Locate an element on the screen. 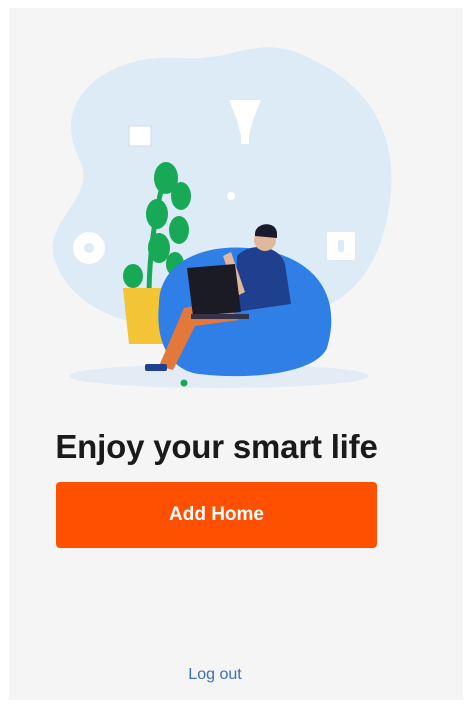 The height and width of the screenshot is (707, 466). logout-link: Log out is located at coordinates (215, 675).